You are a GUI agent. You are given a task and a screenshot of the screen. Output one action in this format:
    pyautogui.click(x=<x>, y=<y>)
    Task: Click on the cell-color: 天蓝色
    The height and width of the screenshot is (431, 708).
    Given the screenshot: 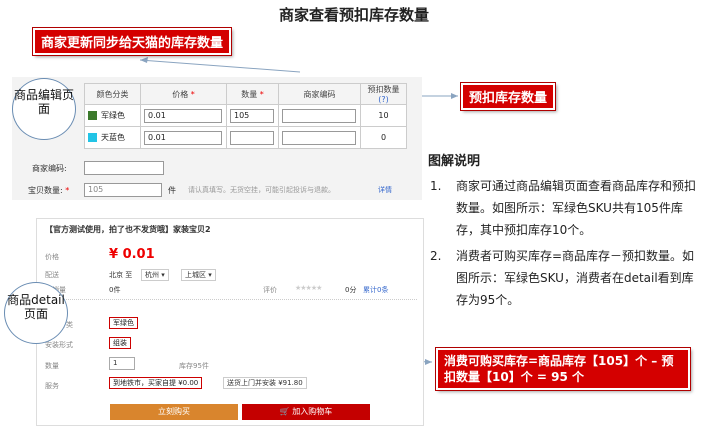 What is the action you would take?
    pyautogui.click(x=112, y=137)
    